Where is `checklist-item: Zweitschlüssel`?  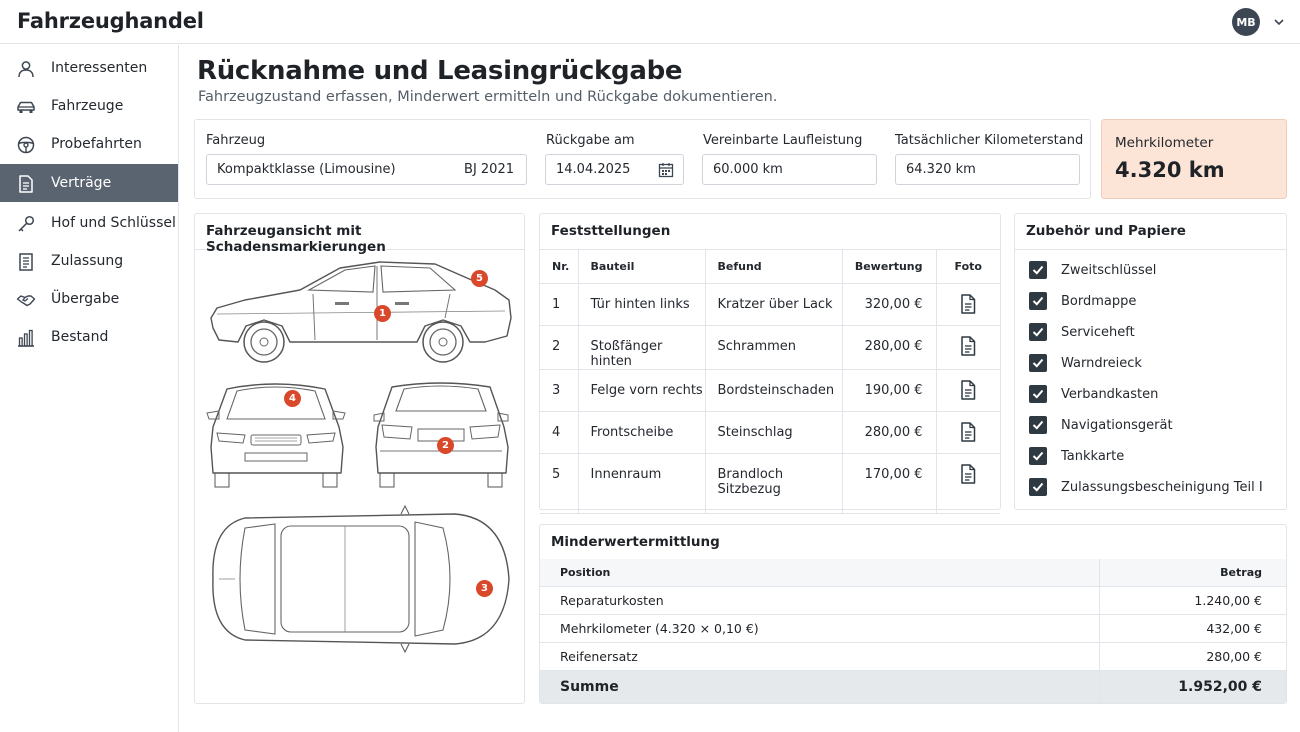 checklist-item: Zweitschlüssel is located at coordinates (1092, 270).